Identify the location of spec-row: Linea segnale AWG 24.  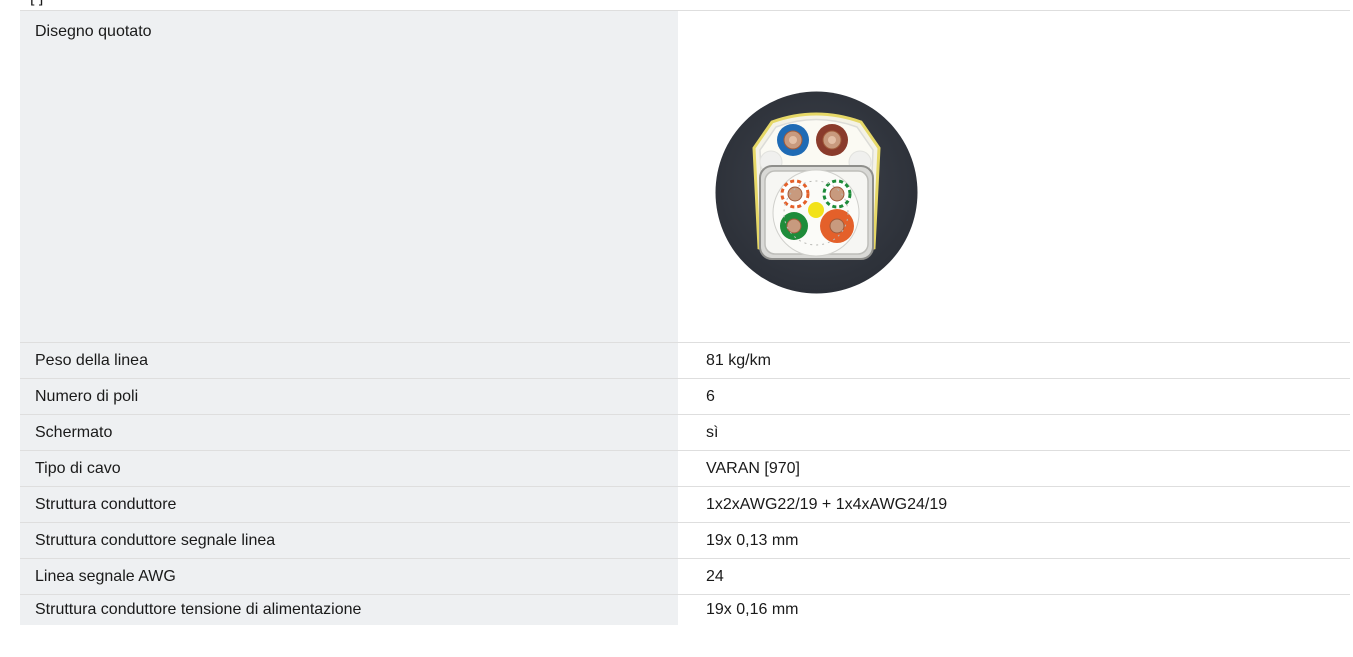
(685, 577).